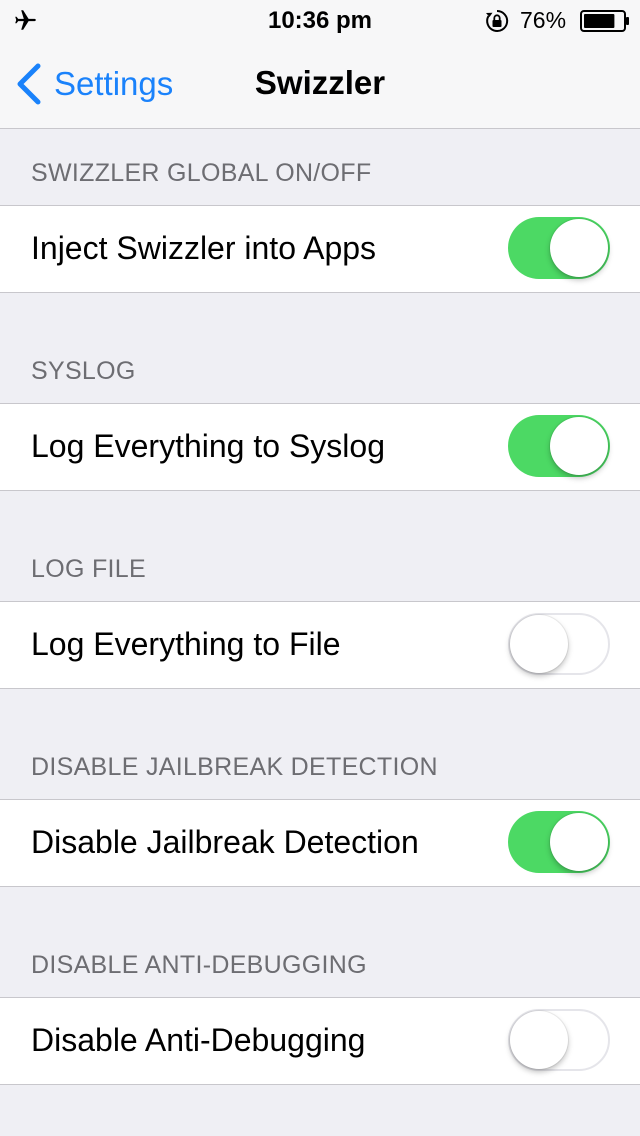 Image resolution: width=640 pixels, height=1136 pixels. I want to click on inject-swizzler-toggle, so click(559, 248).